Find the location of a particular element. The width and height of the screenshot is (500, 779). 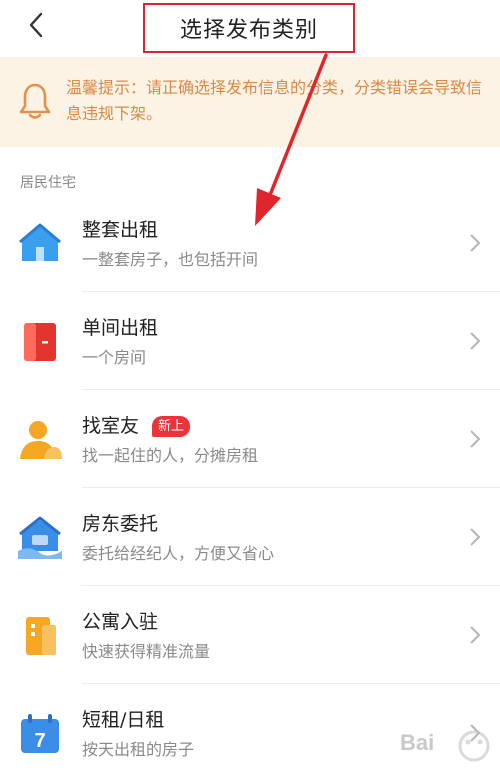

list-item-roommate: 找室友 新上 找一起住的人，分摊房租 is located at coordinates (250, 439).